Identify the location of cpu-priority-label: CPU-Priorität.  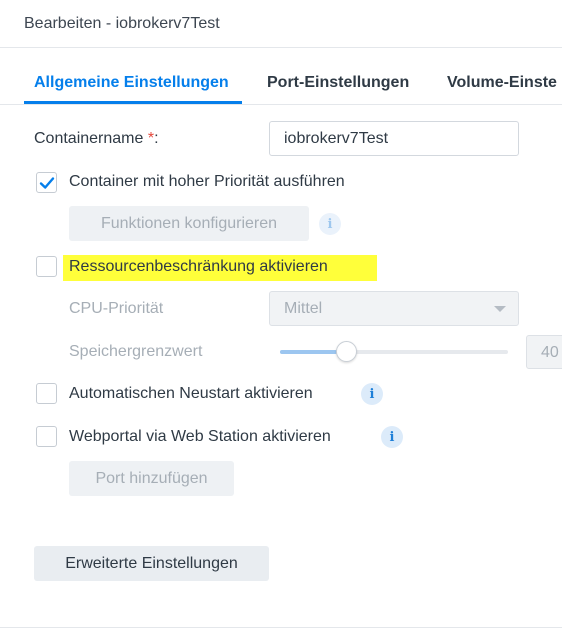
(116, 308).